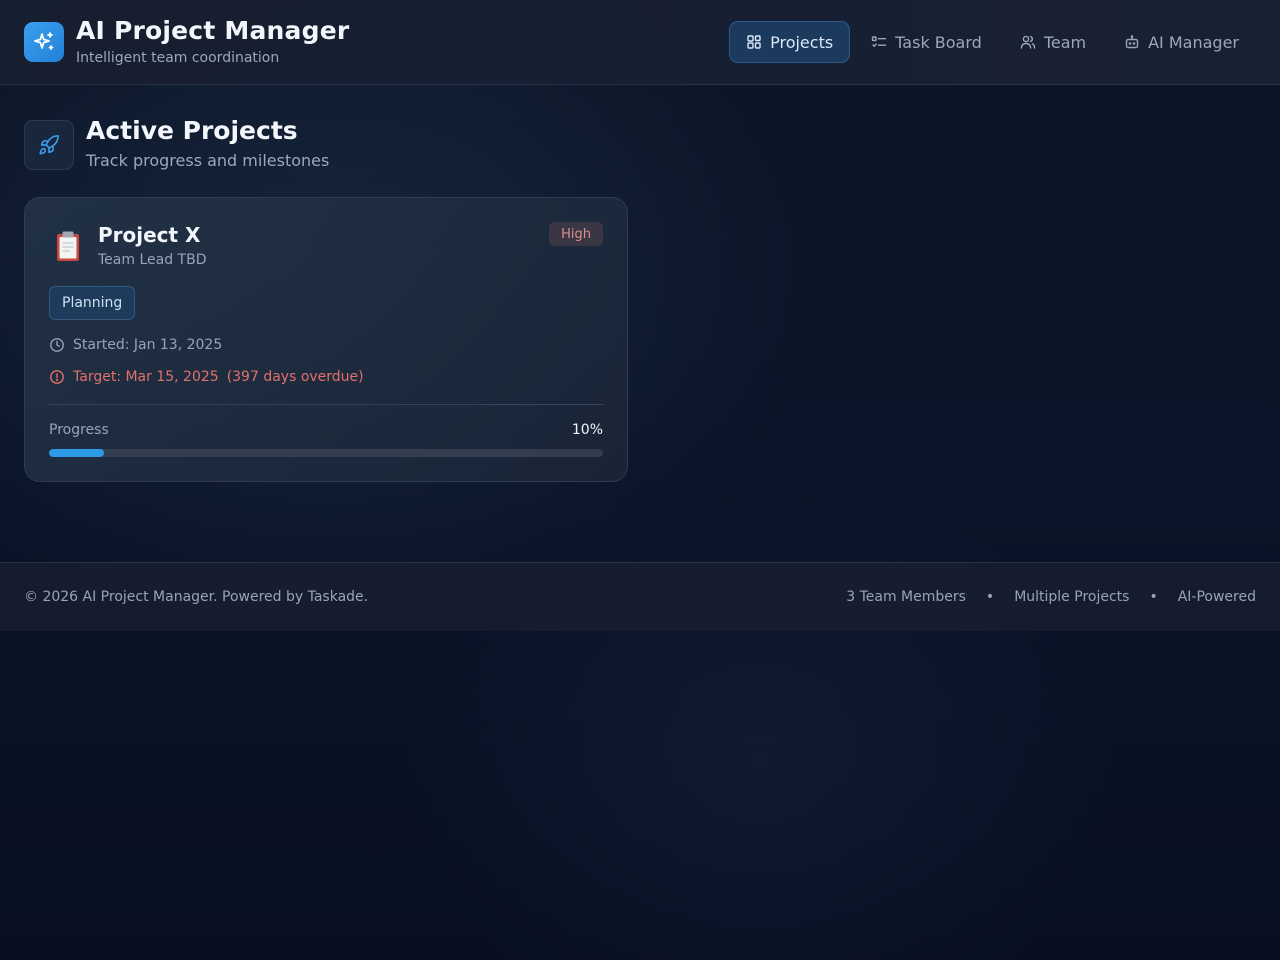 The height and width of the screenshot is (960, 1280). I want to click on nav-task-board-label: Task Board, so click(938, 42).